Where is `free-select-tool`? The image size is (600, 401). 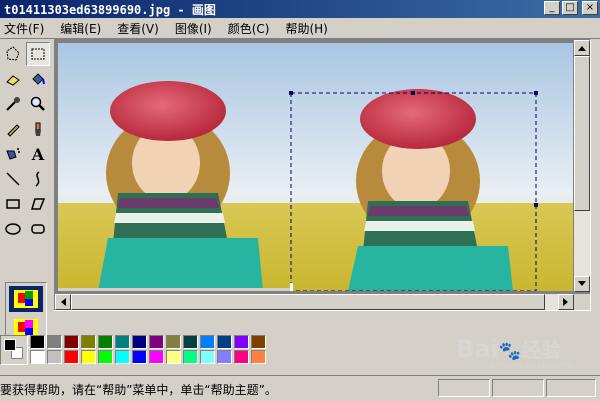
free-select-tool is located at coordinates (13, 54).